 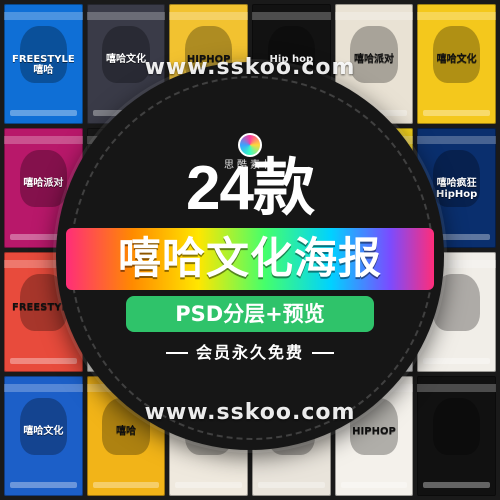 I want to click on subheading-text: PSD分层+预览, so click(x=250, y=313).